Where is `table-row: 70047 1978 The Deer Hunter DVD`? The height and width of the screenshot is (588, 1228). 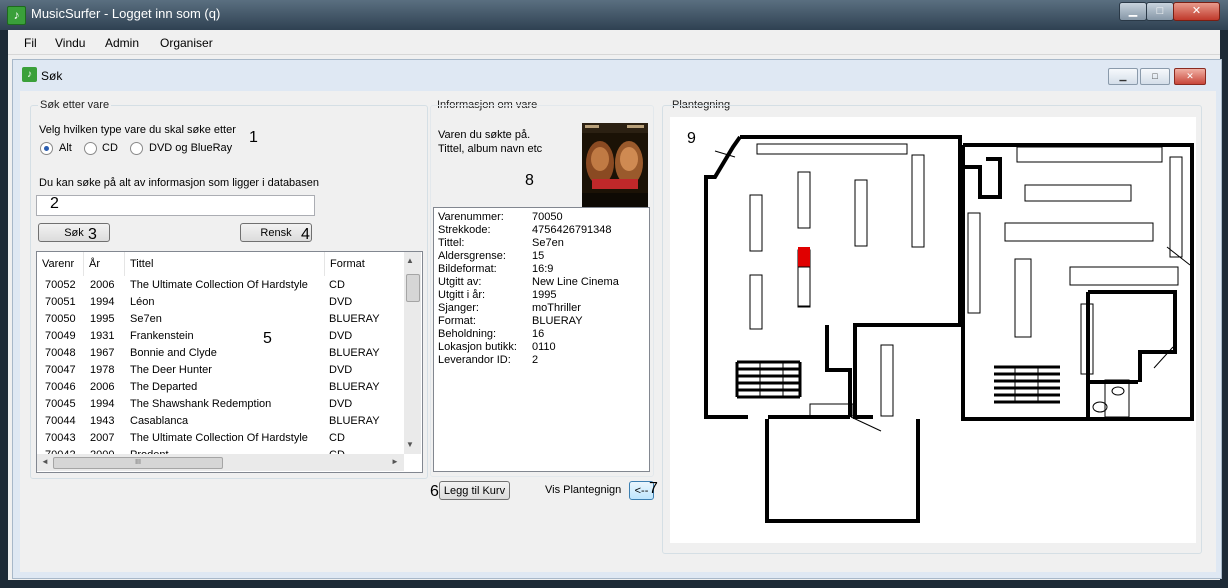
table-row: 70047 1978 The Deer Hunter DVD is located at coordinates (220, 371).